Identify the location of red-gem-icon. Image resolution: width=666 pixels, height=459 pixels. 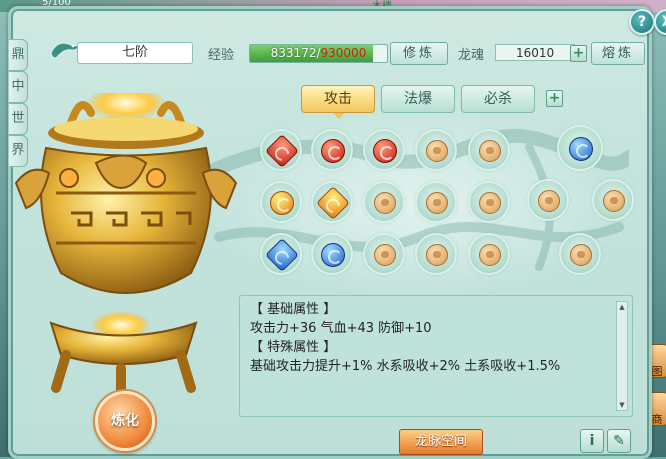
(282, 151).